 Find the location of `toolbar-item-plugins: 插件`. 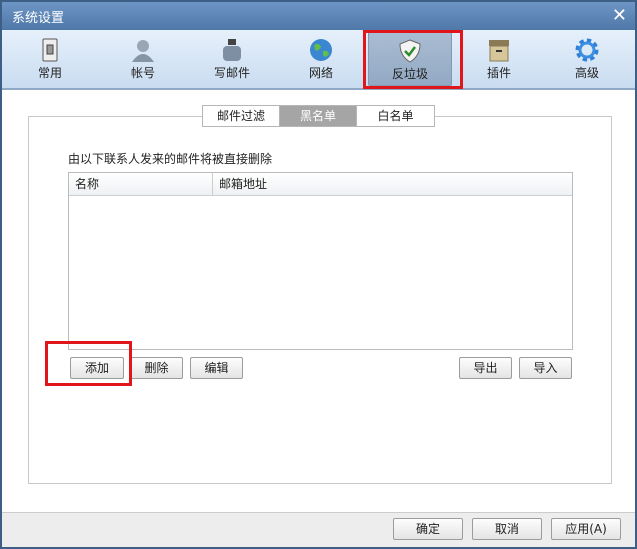

toolbar-item-plugins: 插件 is located at coordinates (499, 59).